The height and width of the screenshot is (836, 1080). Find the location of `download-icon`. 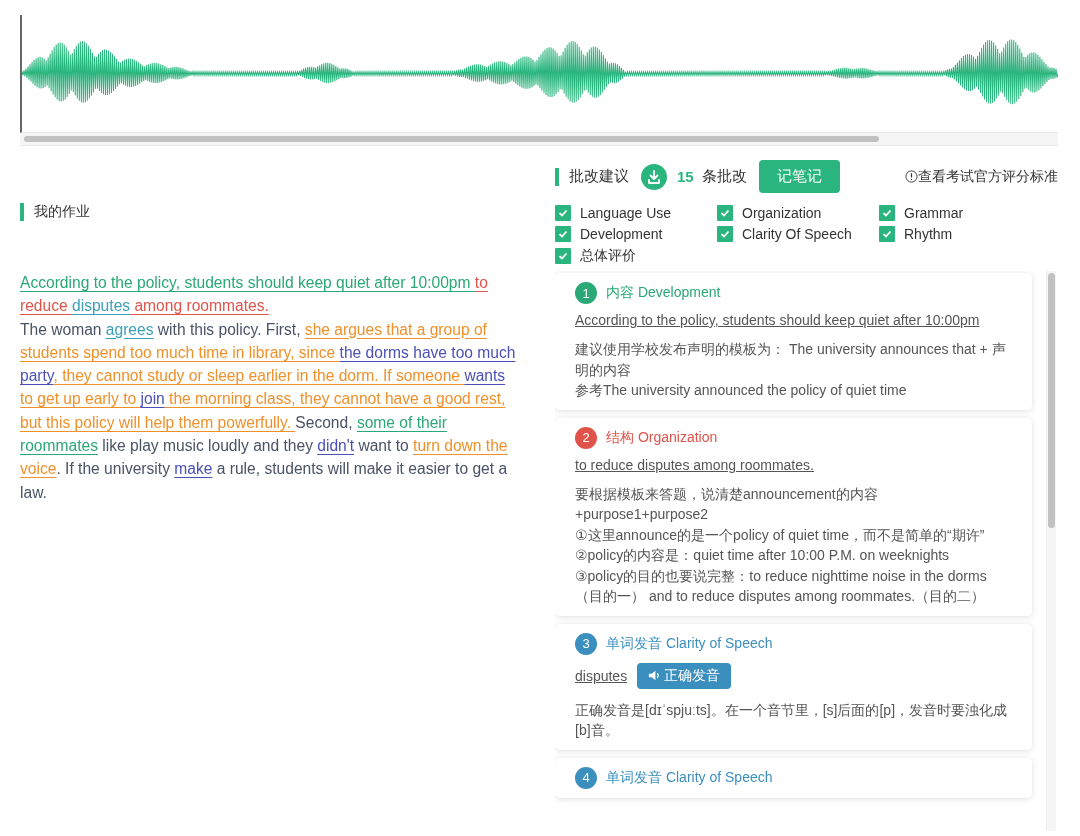

download-icon is located at coordinates (654, 176).